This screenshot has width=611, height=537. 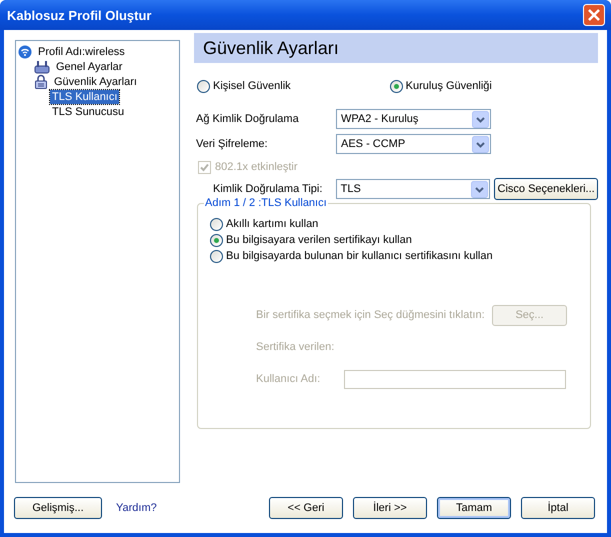 I want to click on tree-item: Profil Adı:wireless, so click(x=81, y=51).